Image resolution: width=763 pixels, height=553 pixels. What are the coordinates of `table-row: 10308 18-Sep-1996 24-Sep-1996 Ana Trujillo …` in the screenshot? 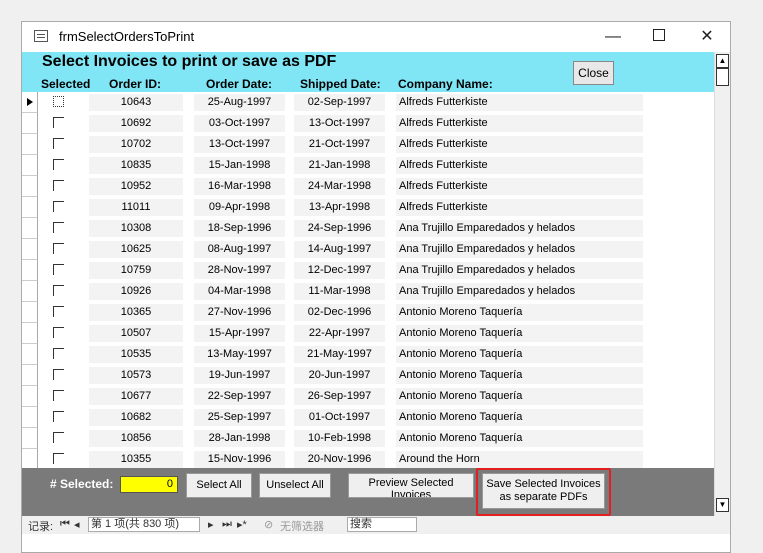 It's located at (368, 228).